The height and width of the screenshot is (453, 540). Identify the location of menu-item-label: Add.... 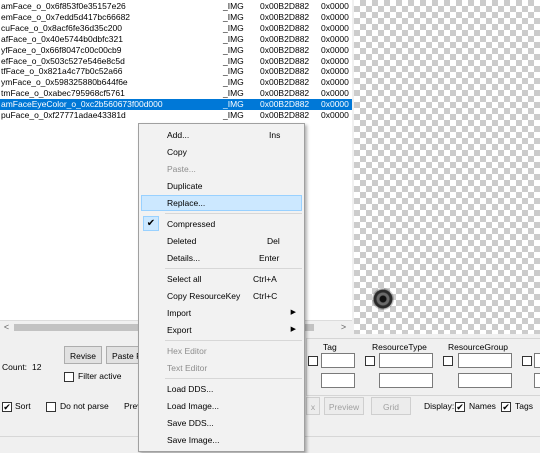
(178, 135).